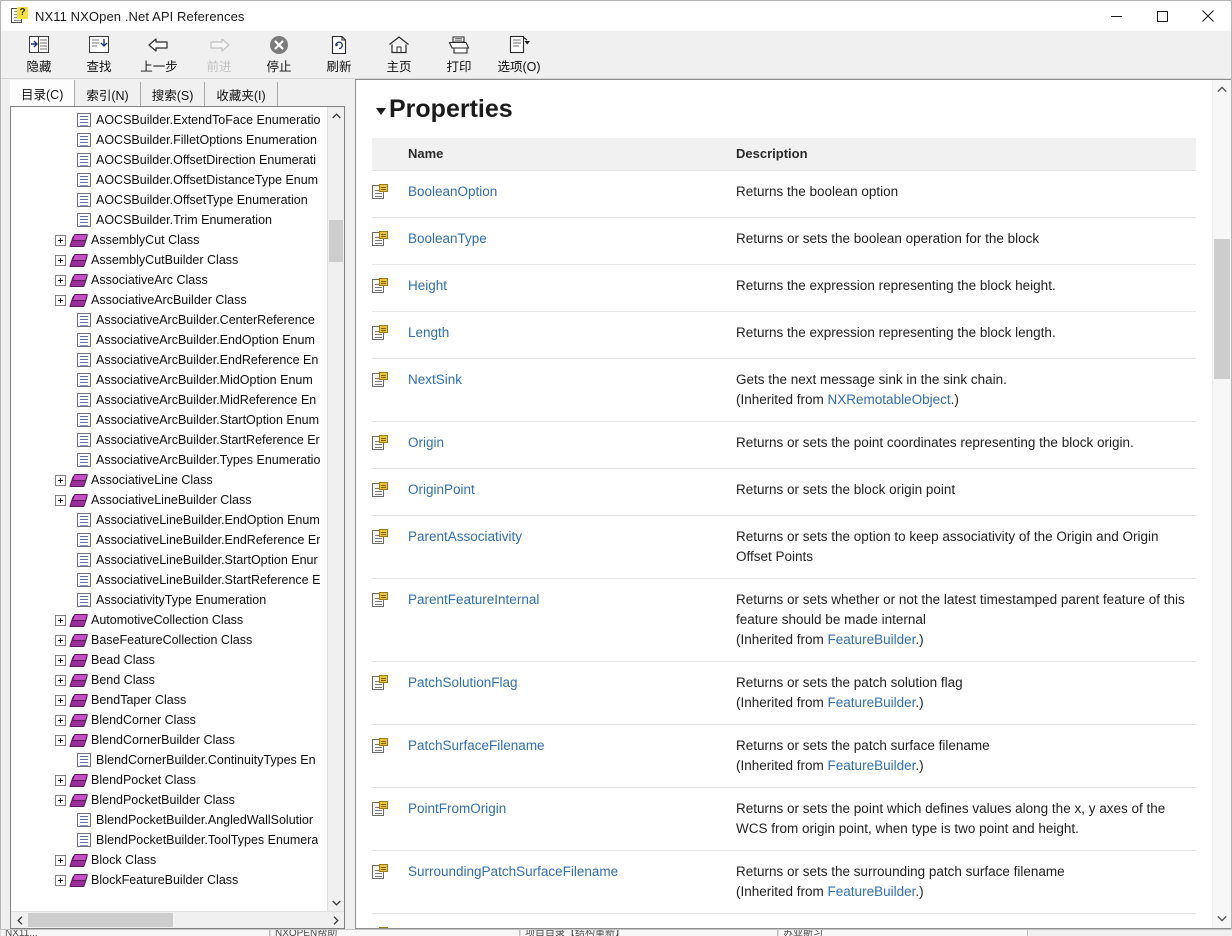 The height and width of the screenshot is (936, 1232). I want to click on tree-item: Block Class, so click(169, 860).